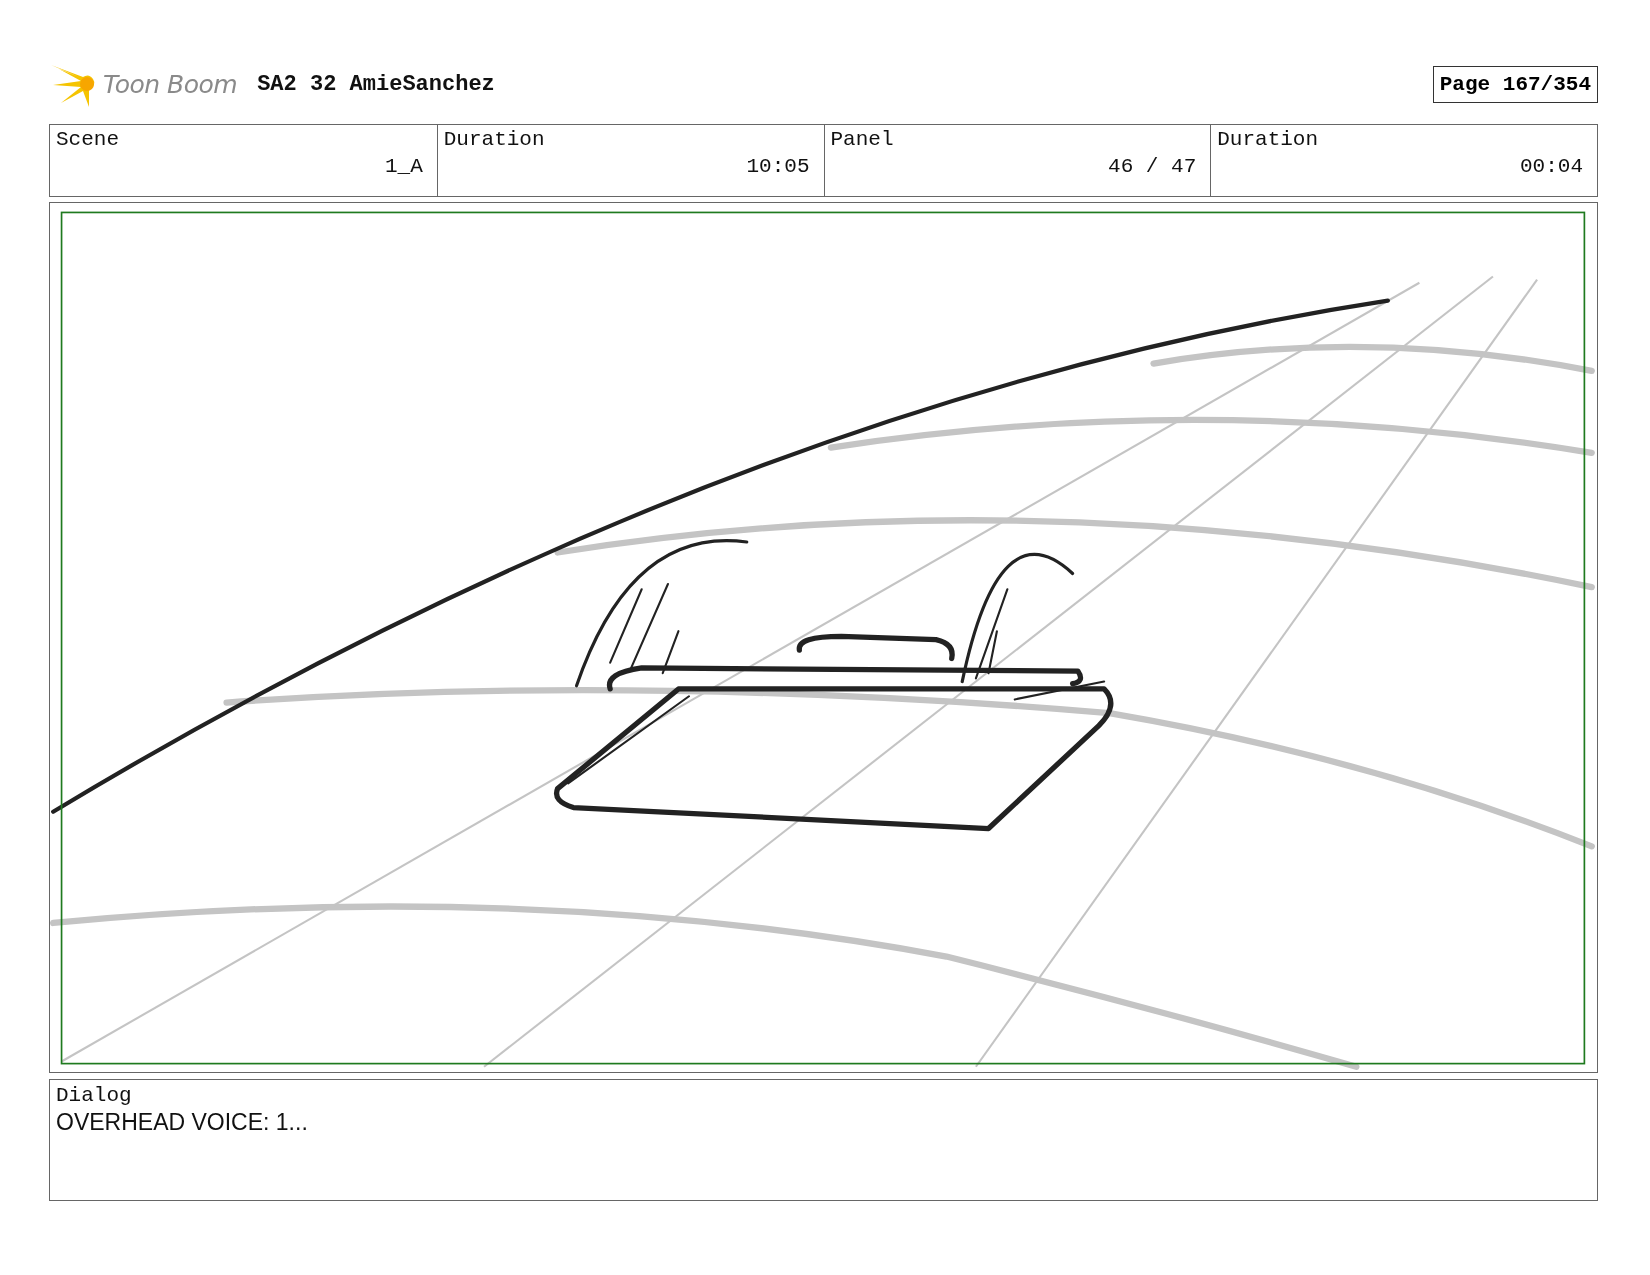  What do you see at coordinates (403, 166) in the screenshot?
I see `info-value: 1_A` at bounding box center [403, 166].